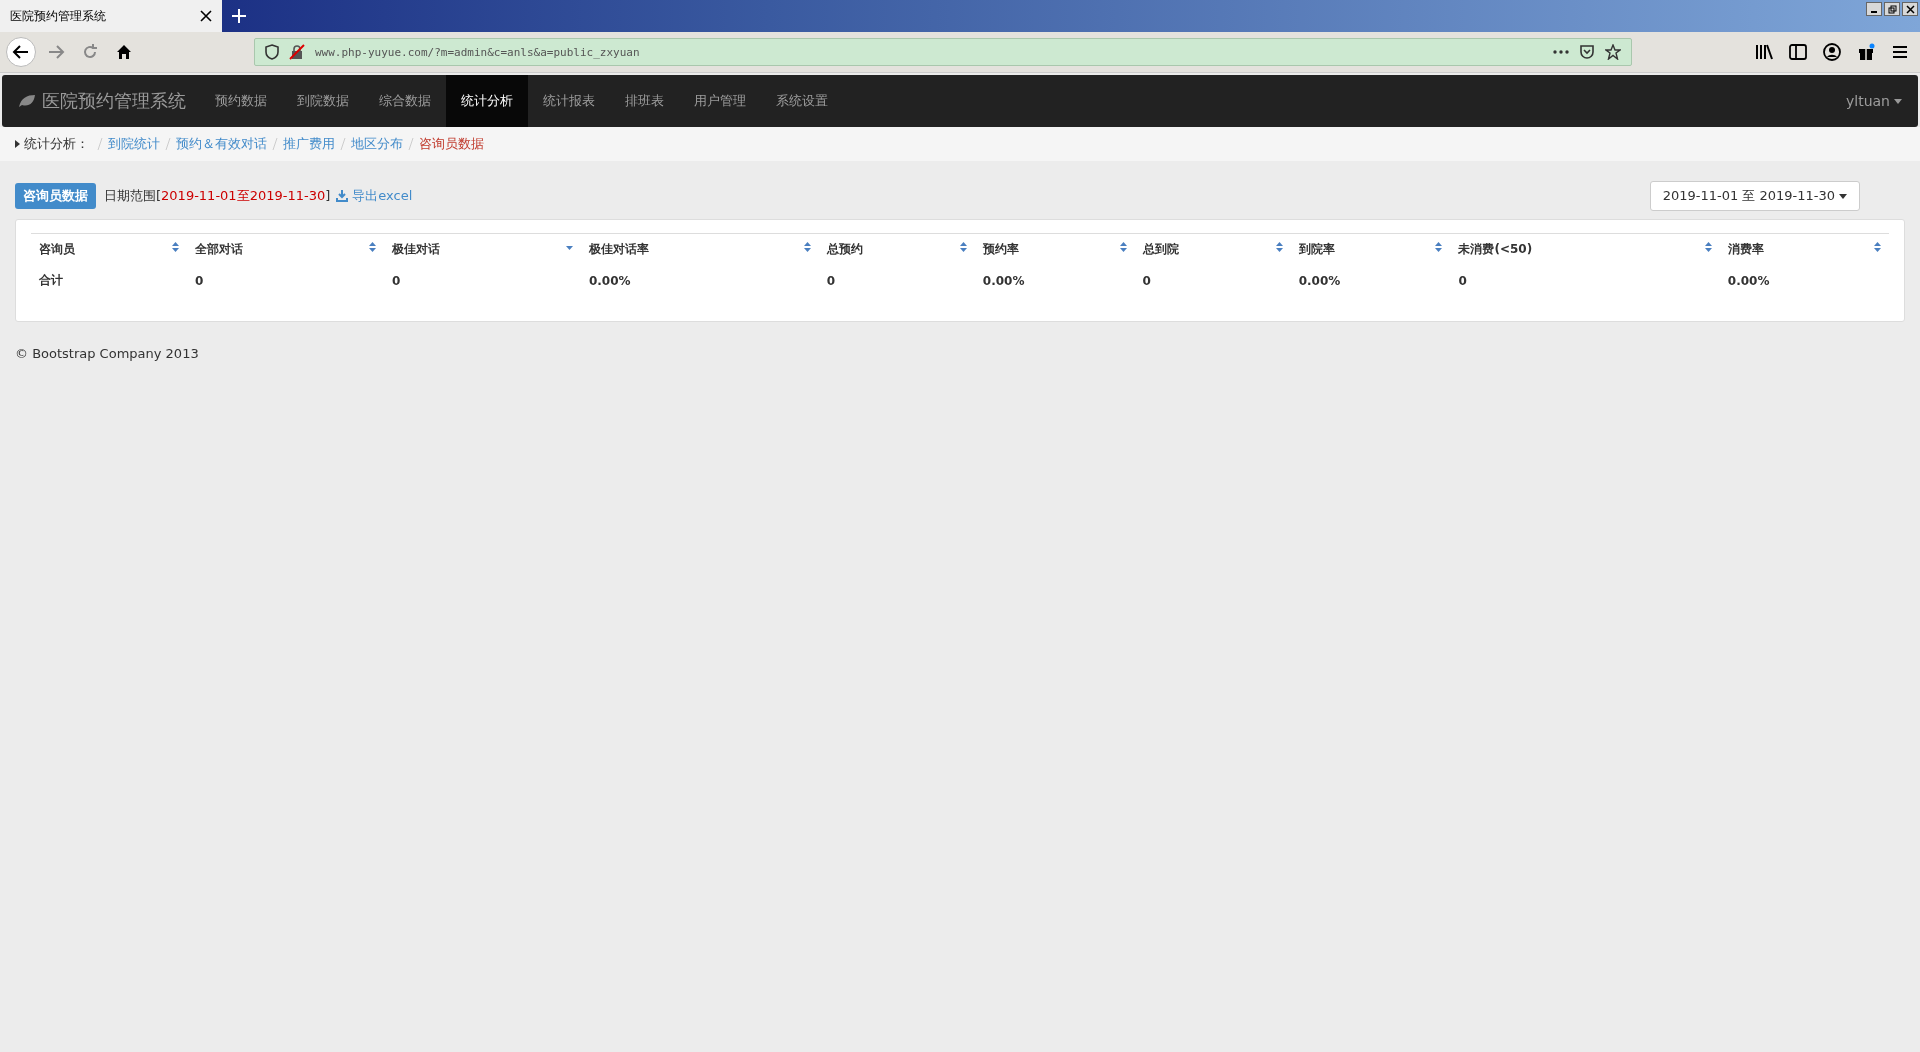 Image resolution: width=1920 pixels, height=1052 pixels. What do you see at coordinates (1212, 249) in the screenshot?
I see `column-header: 总到院` at bounding box center [1212, 249].